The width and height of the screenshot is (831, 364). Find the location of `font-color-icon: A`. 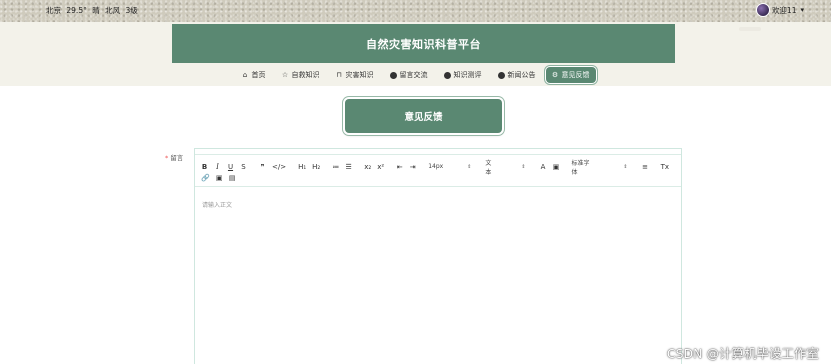

font-color-icon: A is located at coordinates (543, 166).